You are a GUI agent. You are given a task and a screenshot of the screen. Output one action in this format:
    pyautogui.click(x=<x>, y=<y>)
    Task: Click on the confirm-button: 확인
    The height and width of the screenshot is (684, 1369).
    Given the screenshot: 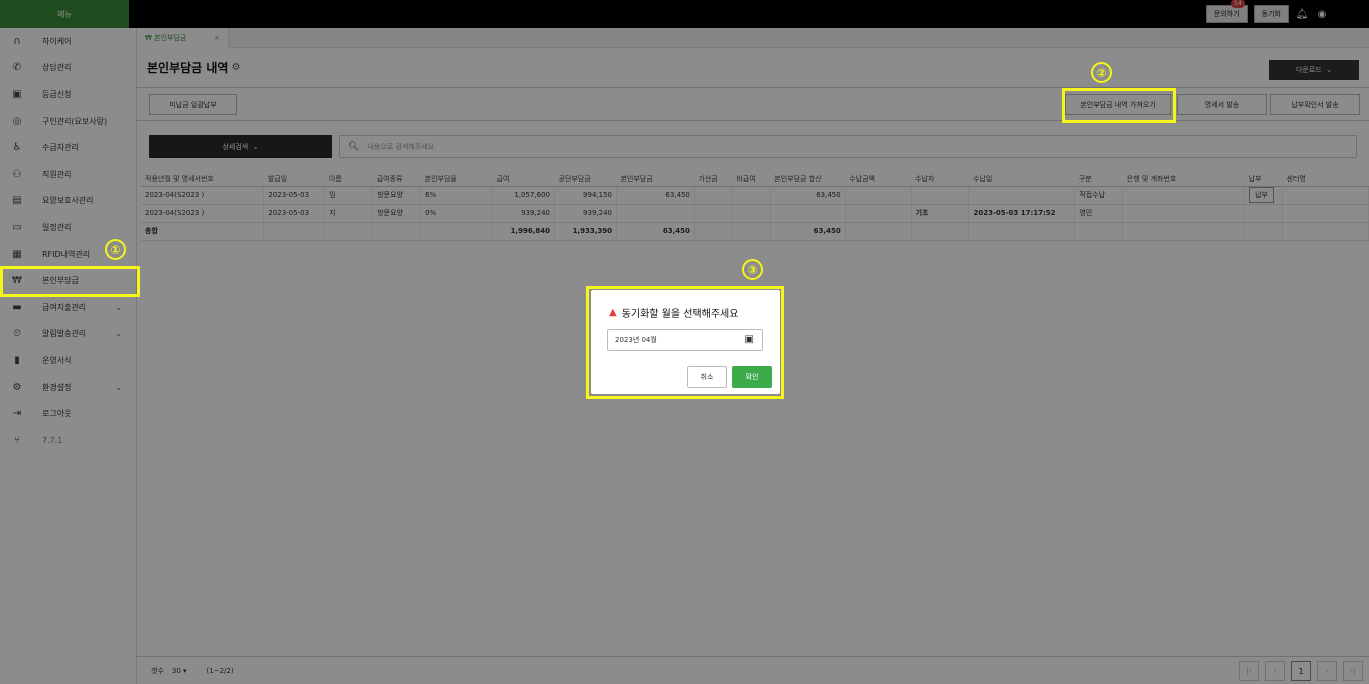 What is the action you would take?
    pyautogui.click(x=752, y=377)
    